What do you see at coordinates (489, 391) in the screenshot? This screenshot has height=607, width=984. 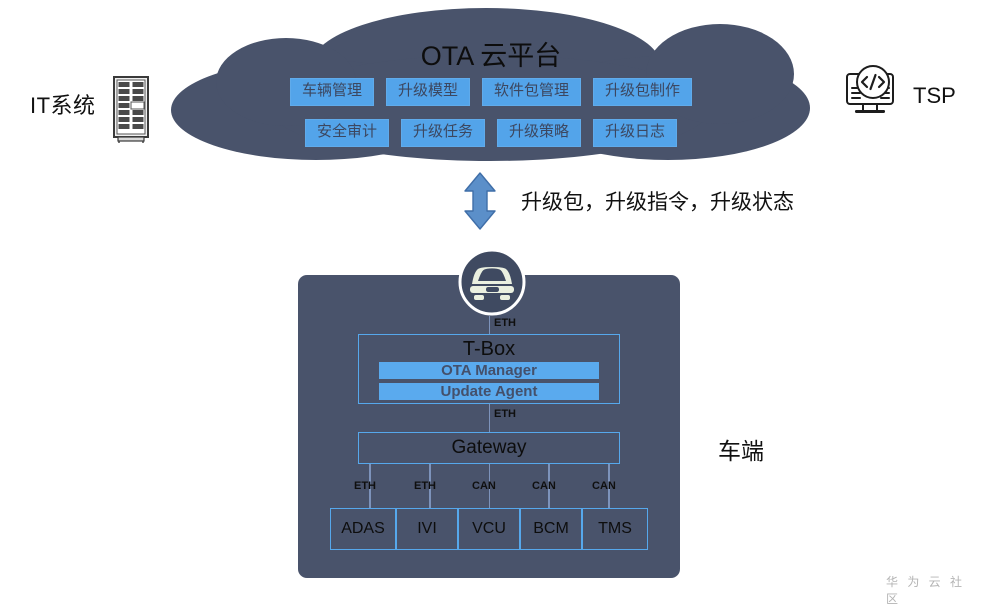 I see `module-update-agent: Update Agent` at bounding box center [489, 391].